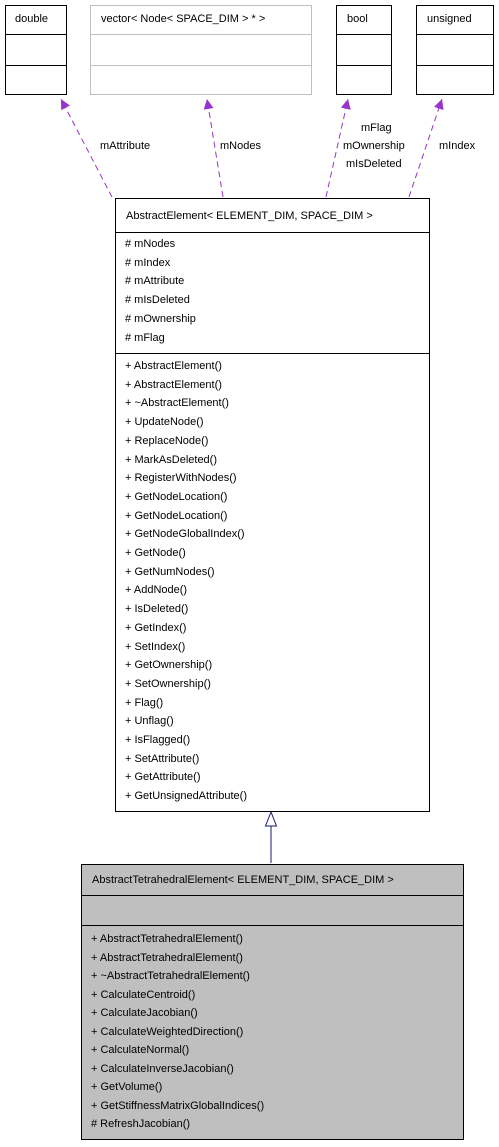 The width and height of the screenshot is (499, 1147). What do you see at coordinates (177, 403) in the screenshot?
I see `method-item: + ~AbstractElement()` at bounding box center [177, 403].